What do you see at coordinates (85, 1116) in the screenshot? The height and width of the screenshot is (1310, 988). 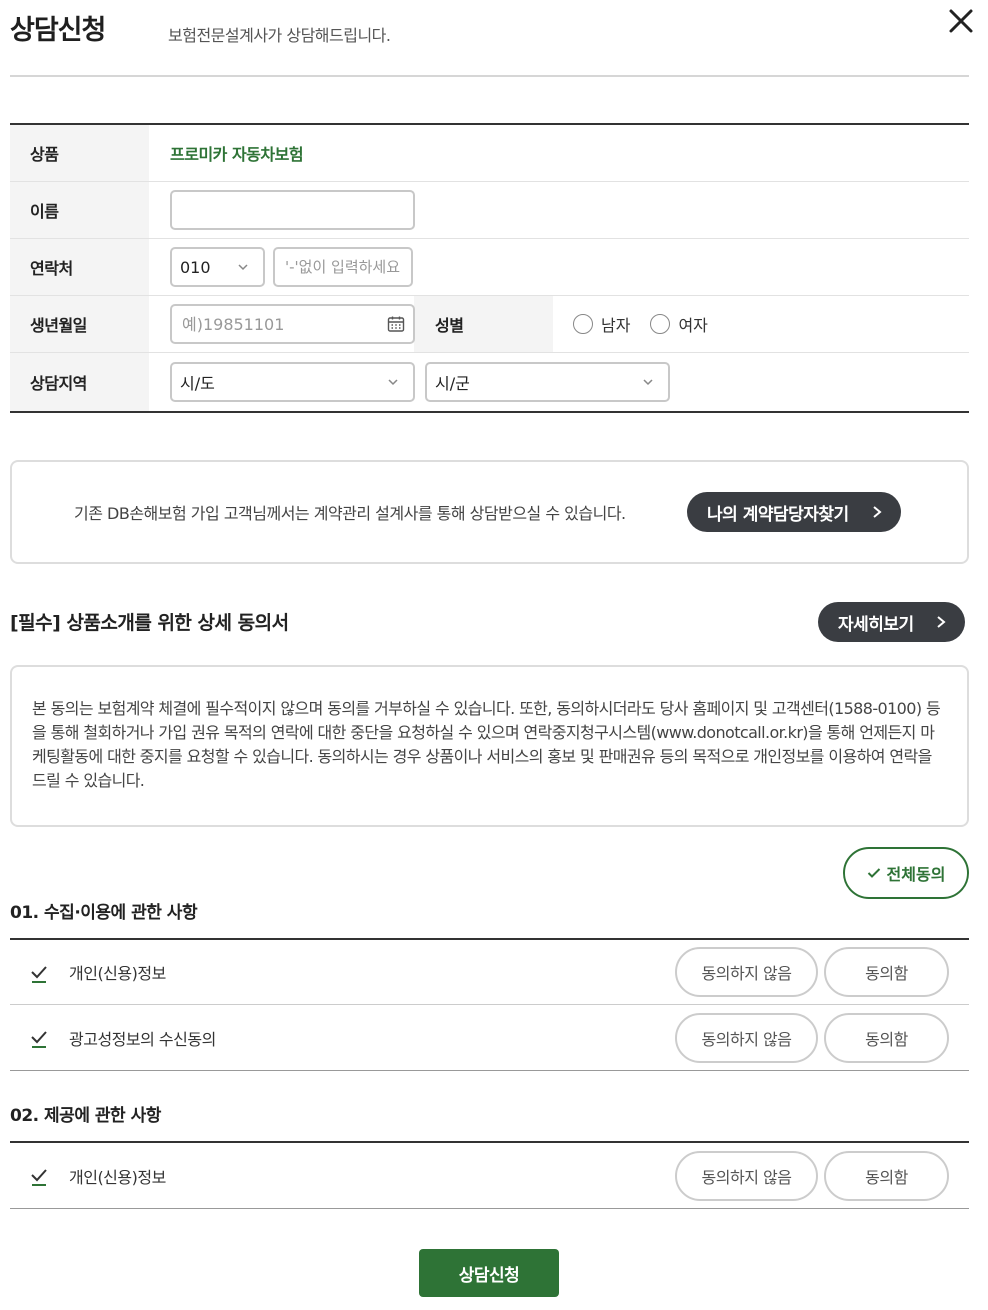 I see `section-provide-title: 02. 제공에 관한 사항` at bounding box center [85, 1116].